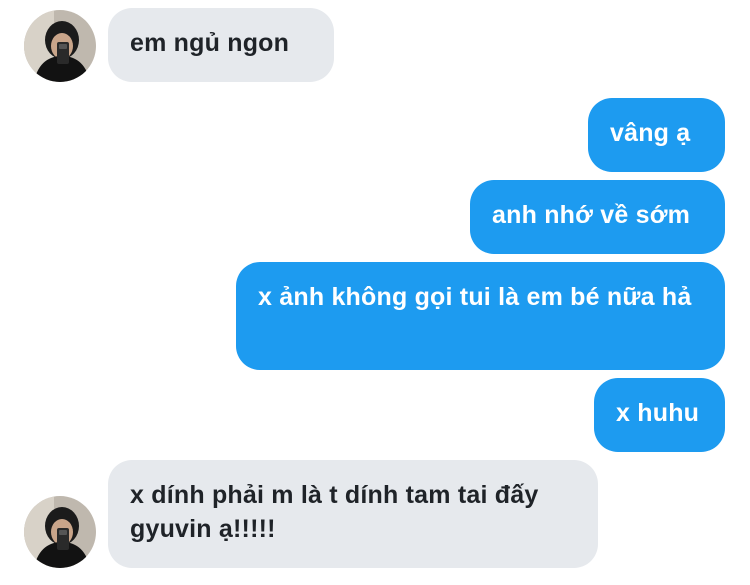  I want to click on message-bubble-outgoing: anh nhớ về sớm, so click(597, 217).